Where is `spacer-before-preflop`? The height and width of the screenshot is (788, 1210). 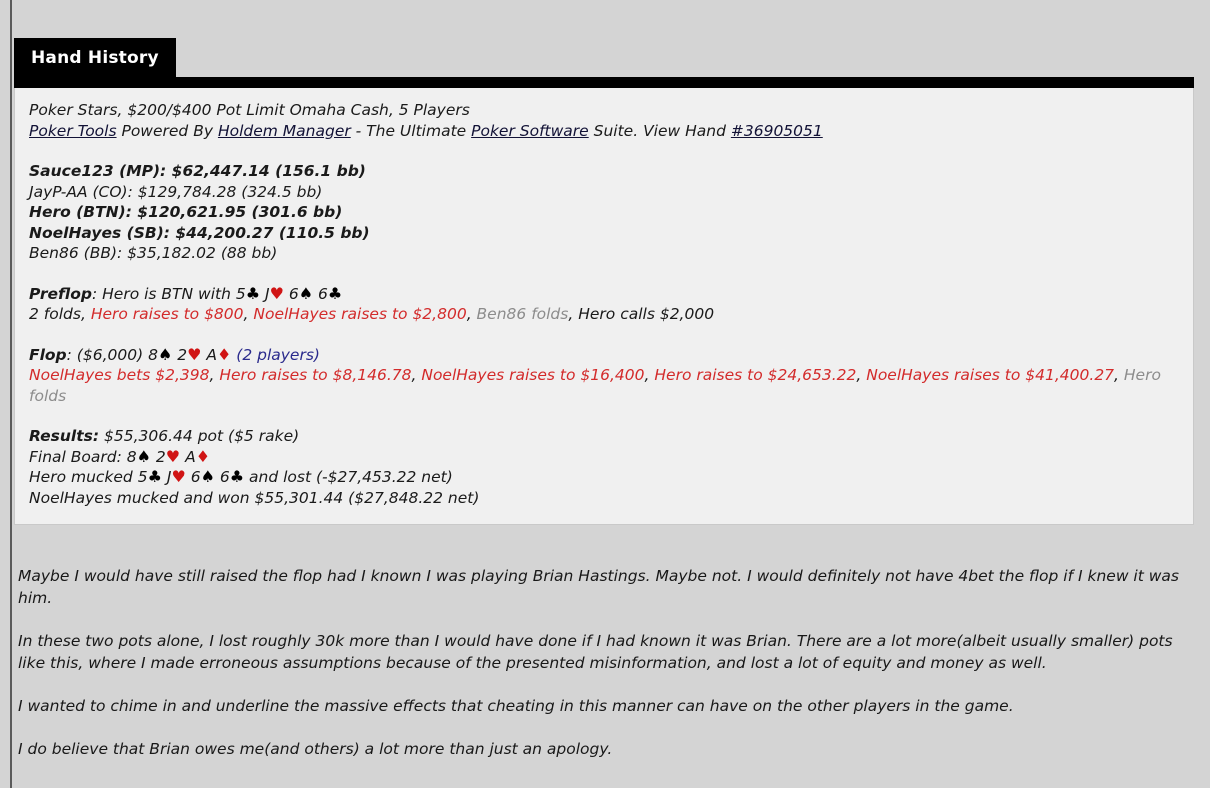
spacer-before-preflop is located at coordinates (604, 274).